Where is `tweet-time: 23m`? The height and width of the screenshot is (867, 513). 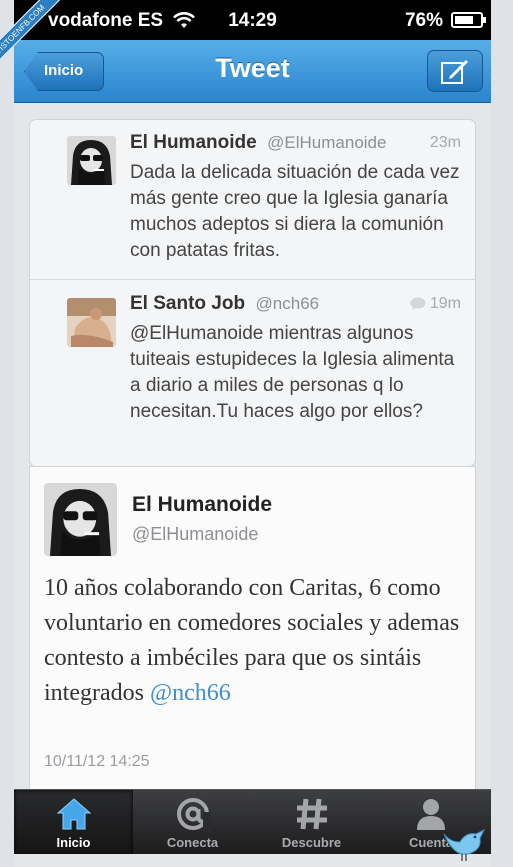 tweet-time: 23m is located at coordinates (445, 142).